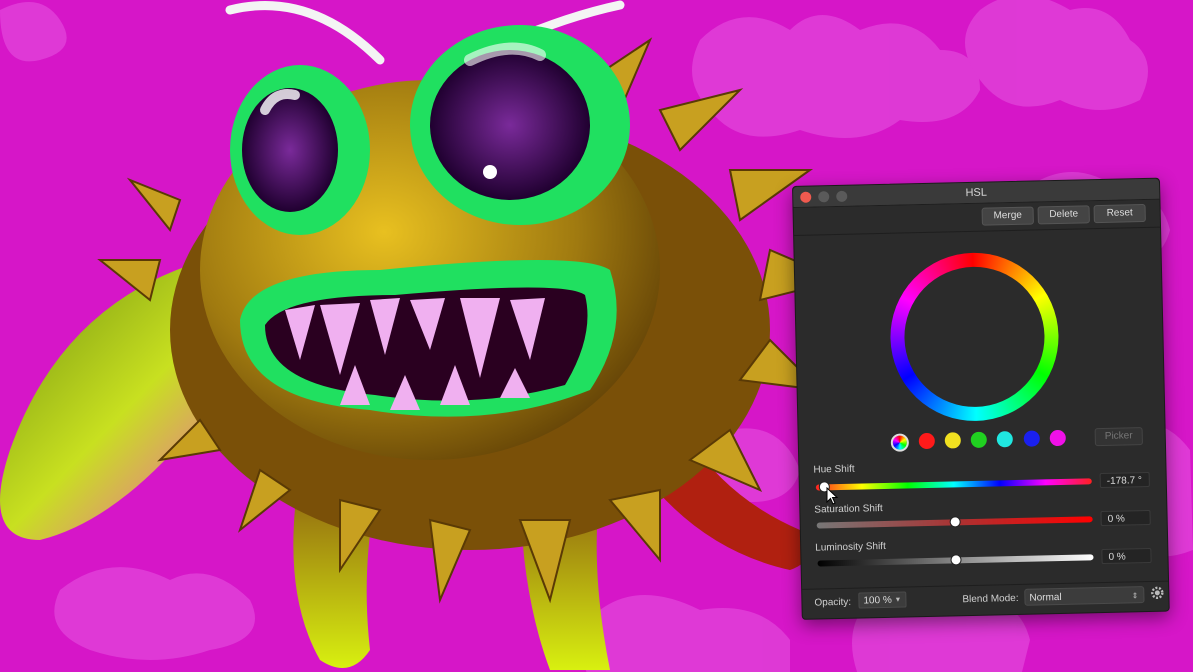  What do you see at coordinates (976, 193) in the screenshot?
I see `panel-title: HSL` at bounding box center [976, 193].